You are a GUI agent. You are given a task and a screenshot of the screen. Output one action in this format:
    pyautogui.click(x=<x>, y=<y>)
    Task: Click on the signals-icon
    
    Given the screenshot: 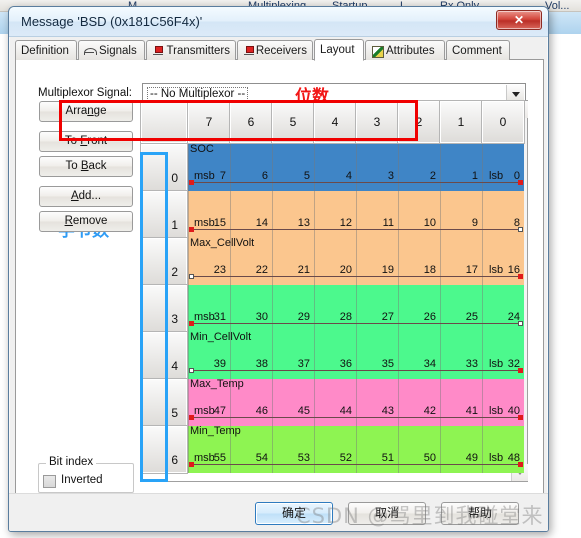 What is the action you would take?
    pyautogui.click(x=90, y=51)
    